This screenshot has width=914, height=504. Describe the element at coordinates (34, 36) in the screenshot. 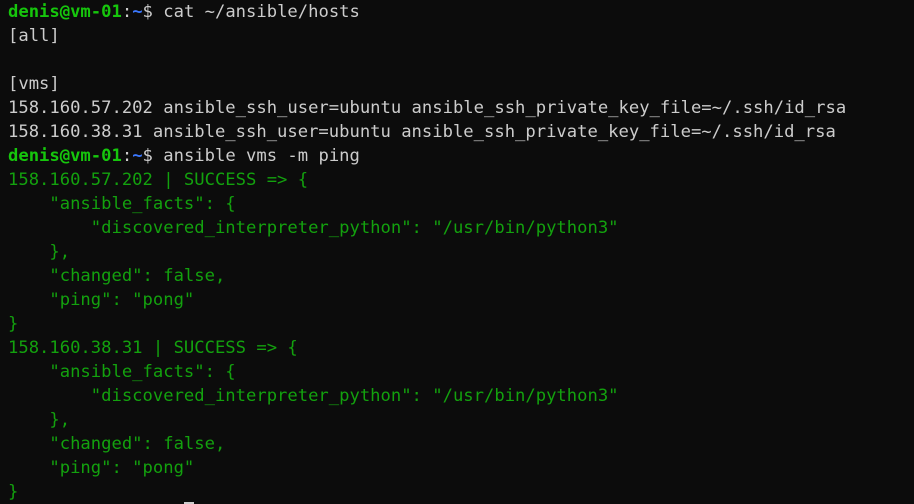

I see `output-line: [all]` at that location.